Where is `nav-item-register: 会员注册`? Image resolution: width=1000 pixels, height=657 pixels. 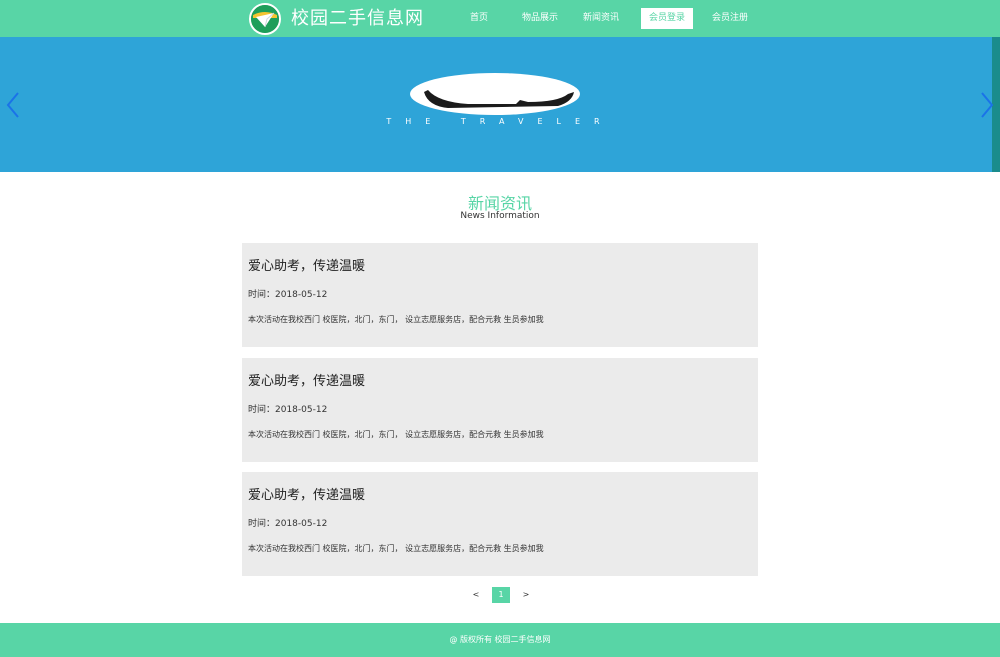 nav-item-register: 会员注册 is located at coordinates (730, 18).